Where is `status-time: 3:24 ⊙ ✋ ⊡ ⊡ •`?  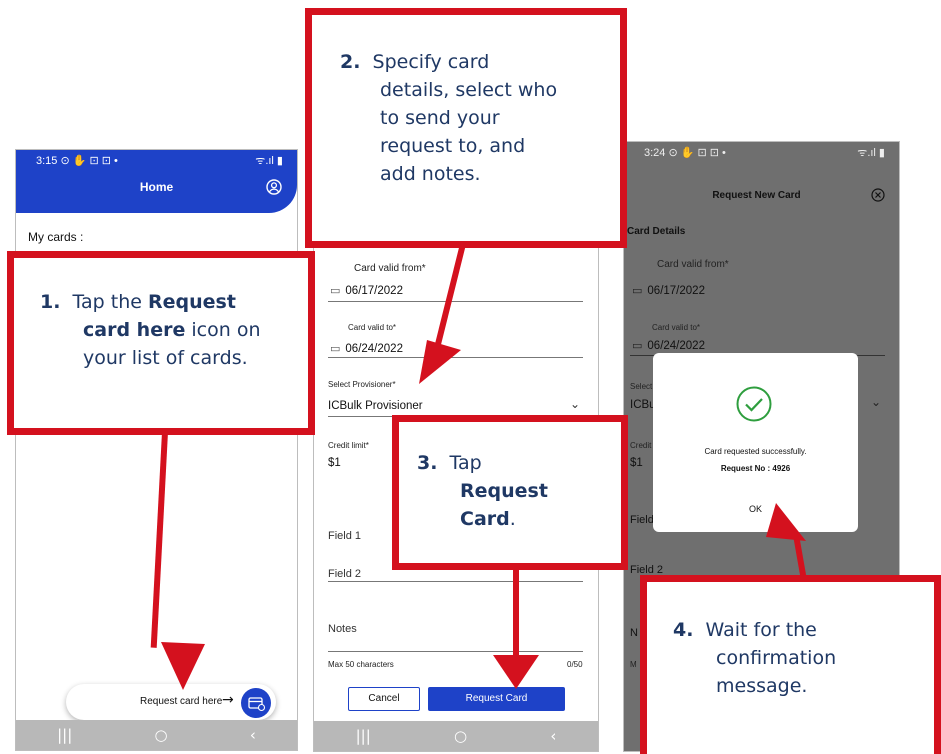
status-time: 3:24 ⊙ ✋ ⊡ ⊡ • is located at coordinates (685, 152).